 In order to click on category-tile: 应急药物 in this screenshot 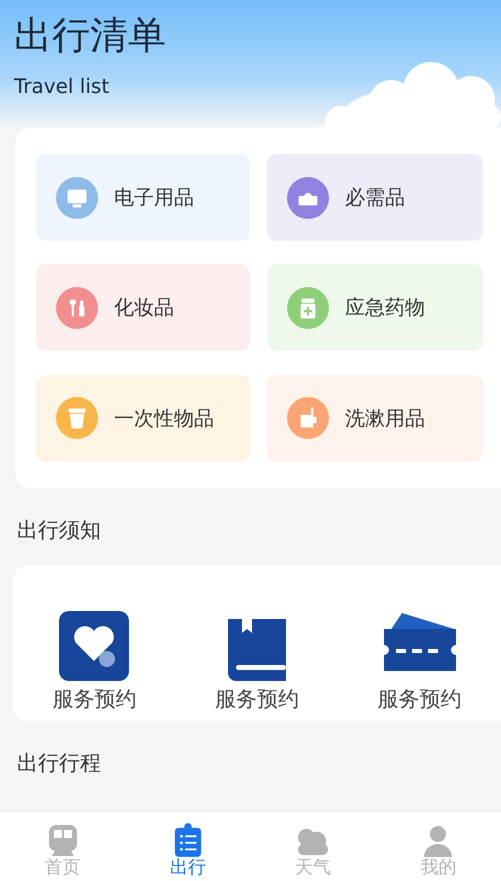, I will do `click(375, 308)`.